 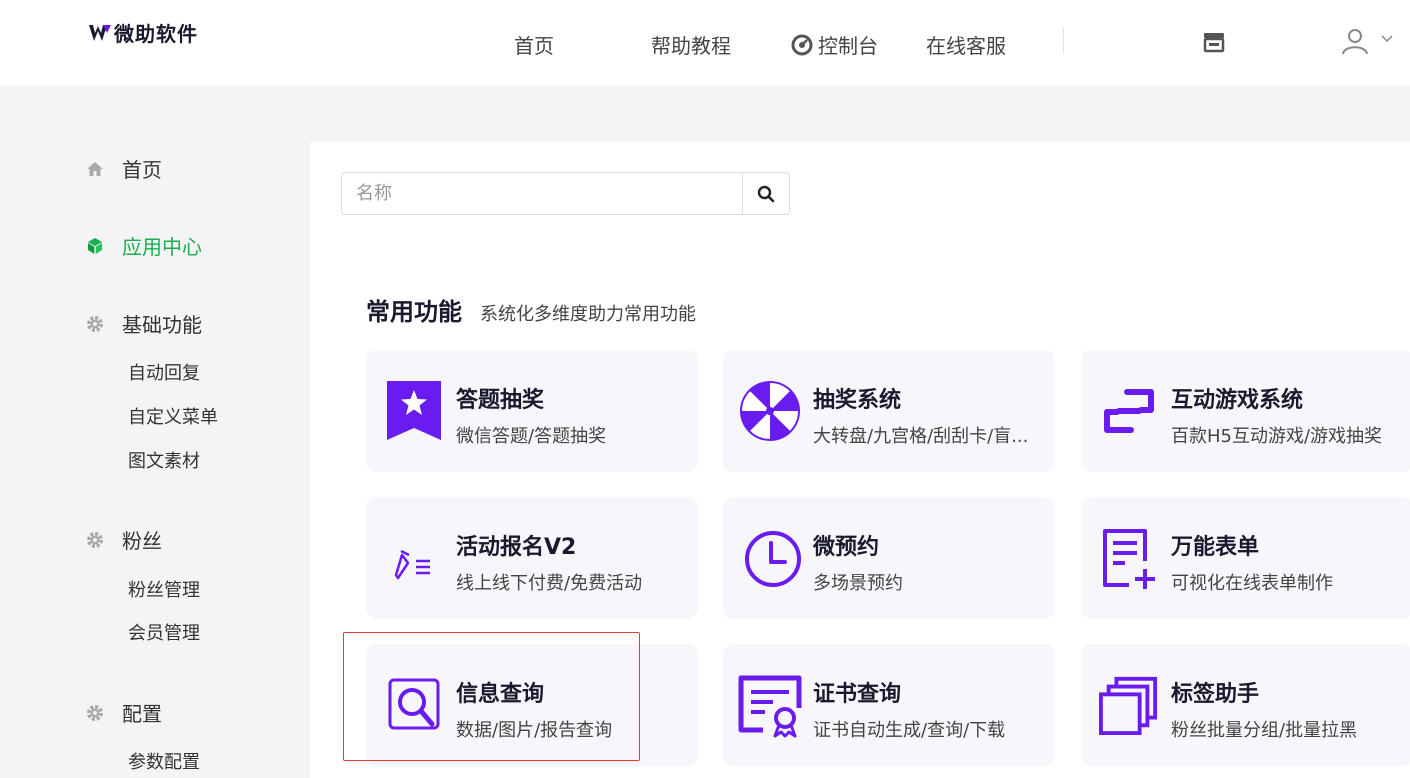 What do you see at coordinates (1128, 705) in the screenshot?
I see `stack-icon` at bounding box center [1128, 705].